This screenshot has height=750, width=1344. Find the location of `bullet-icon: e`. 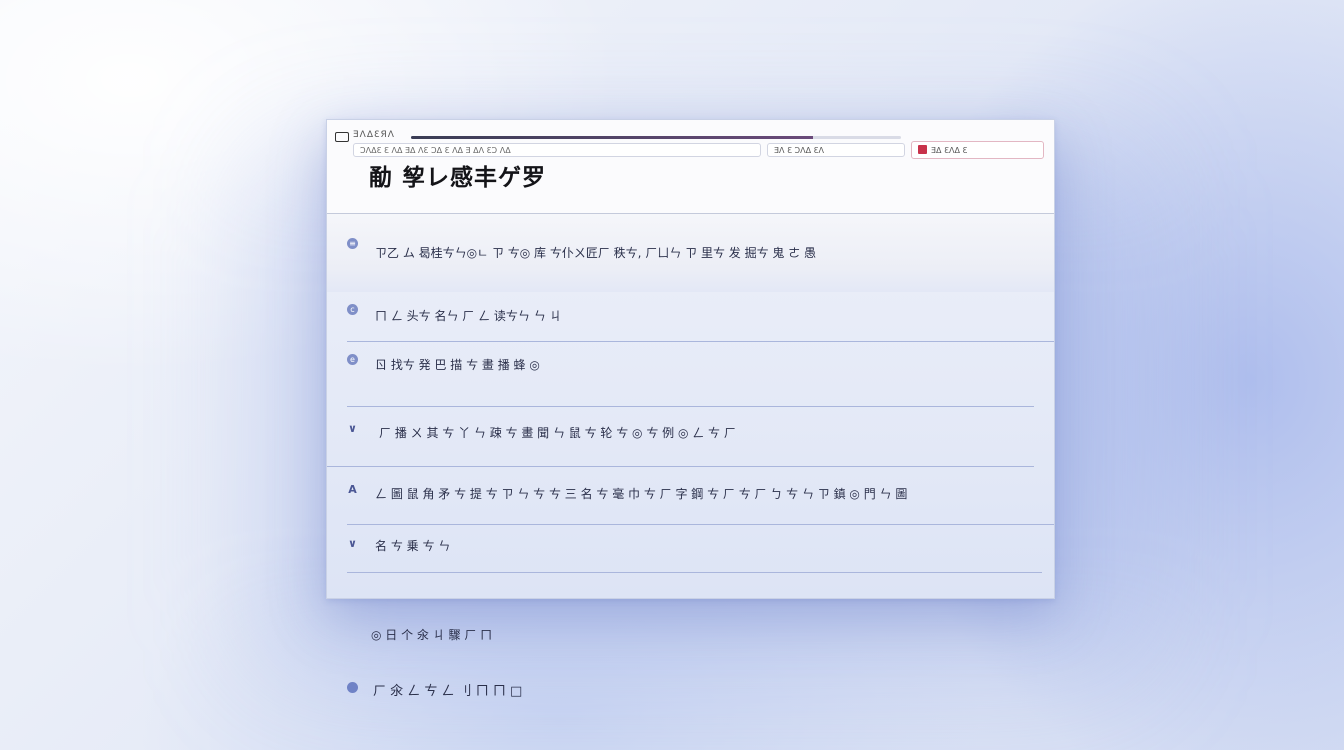

bullet-icon: e is located at coordinates (352, 359).